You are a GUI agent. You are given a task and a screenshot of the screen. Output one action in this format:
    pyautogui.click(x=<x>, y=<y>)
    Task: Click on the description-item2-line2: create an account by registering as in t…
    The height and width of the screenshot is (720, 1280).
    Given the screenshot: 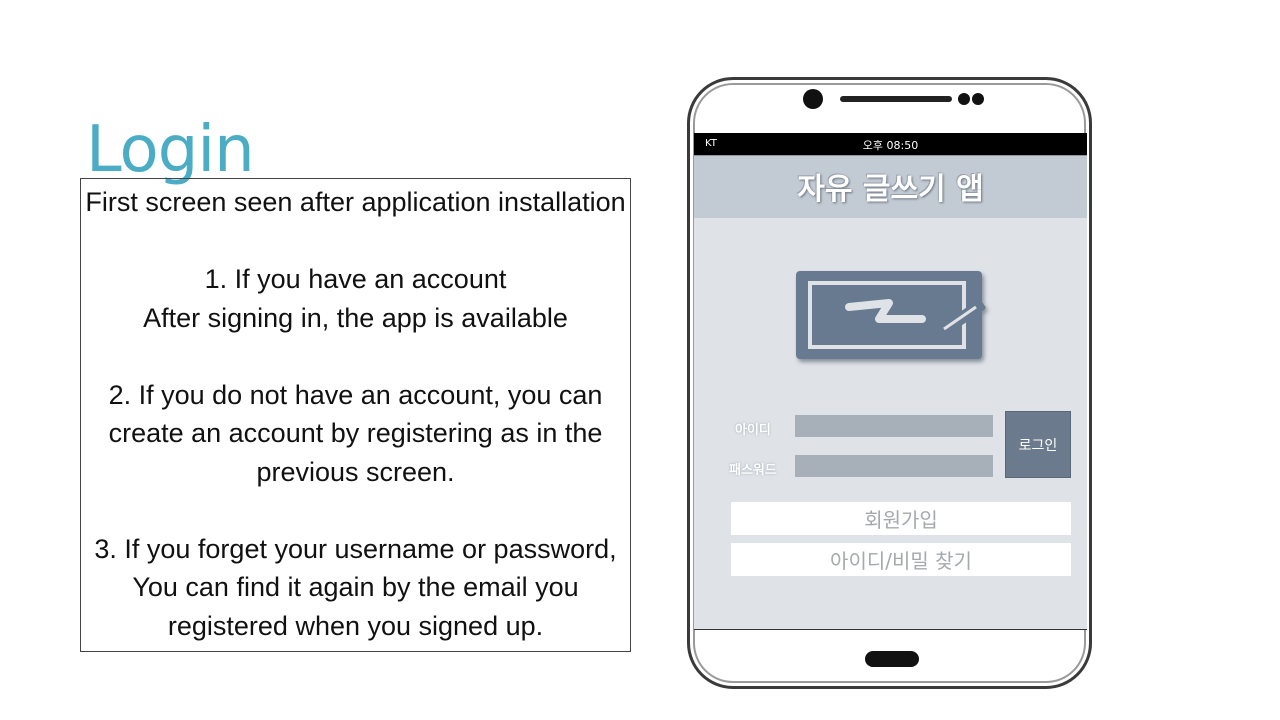 What is the action you would take?
    pyautogui.click(x=355, y=433)
    